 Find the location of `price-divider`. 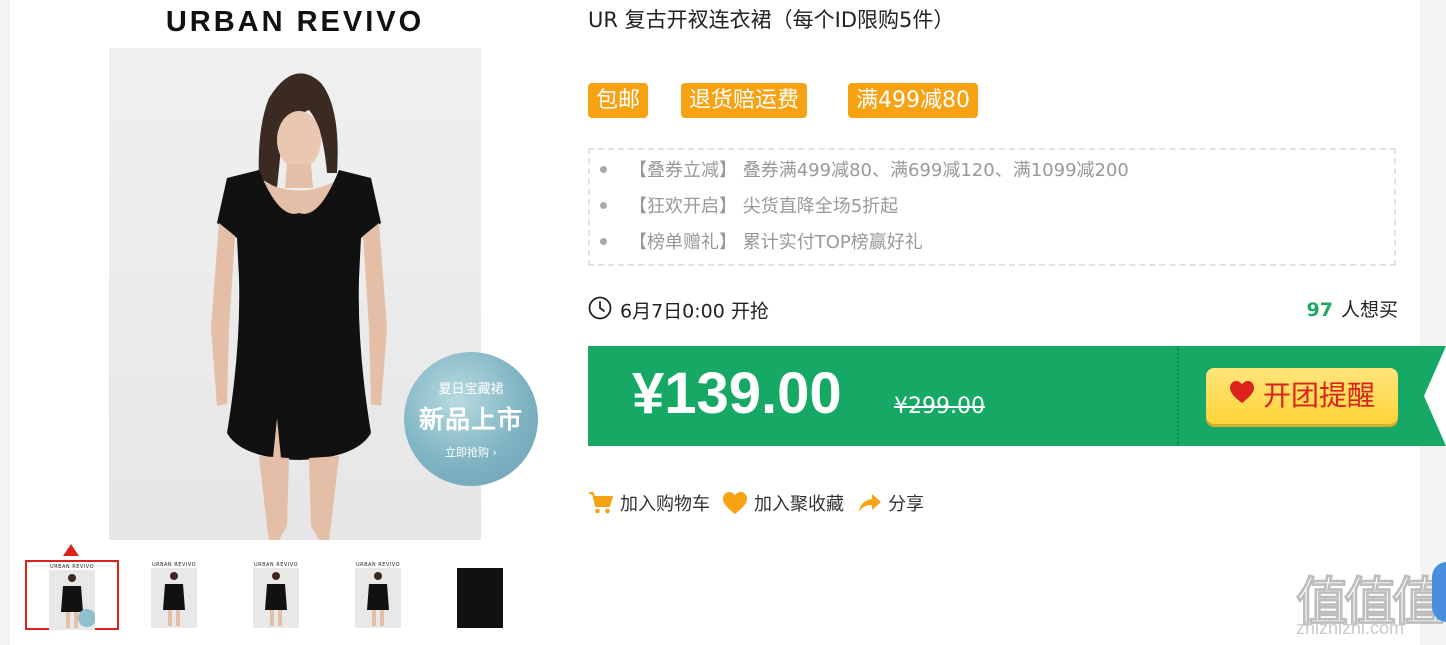

price-divider is located at coordinates (1178, 396).